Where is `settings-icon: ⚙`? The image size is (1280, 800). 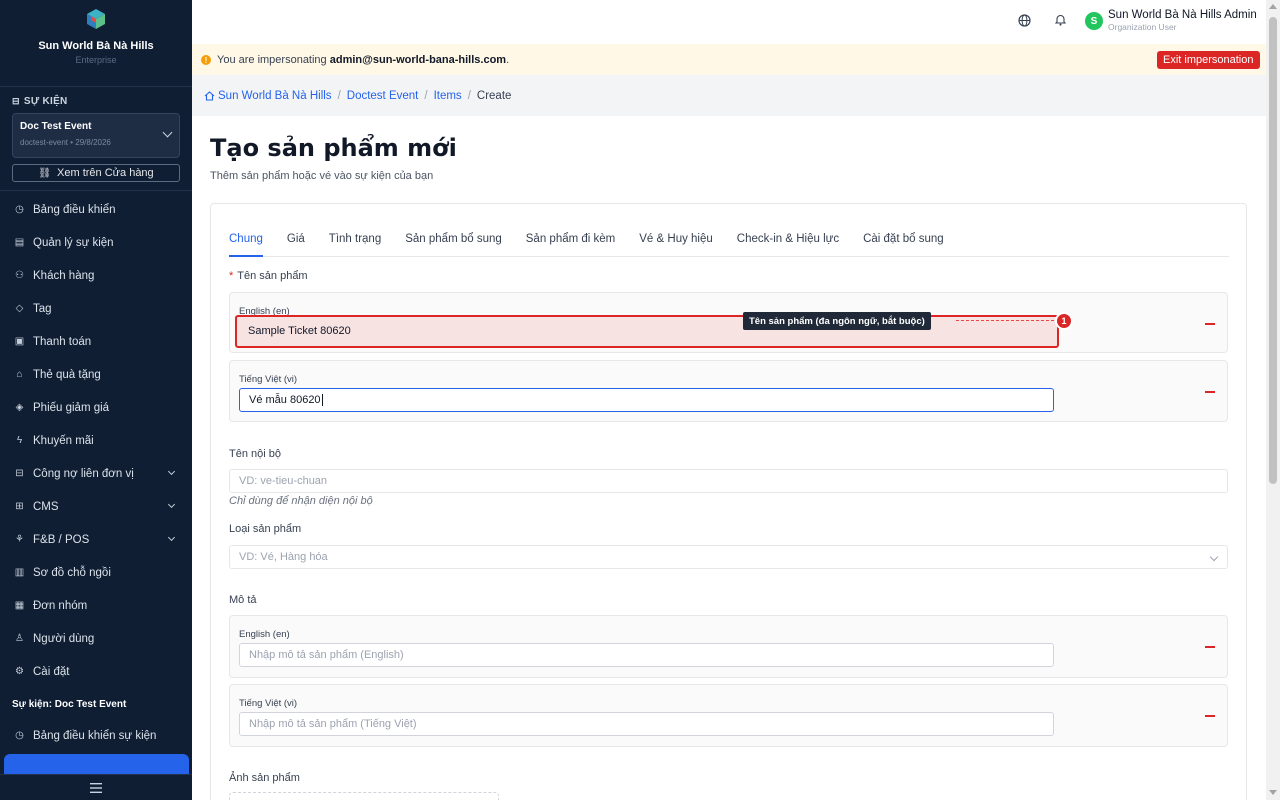 settings-icon: ⚙ is located at coordinates (19, 671).